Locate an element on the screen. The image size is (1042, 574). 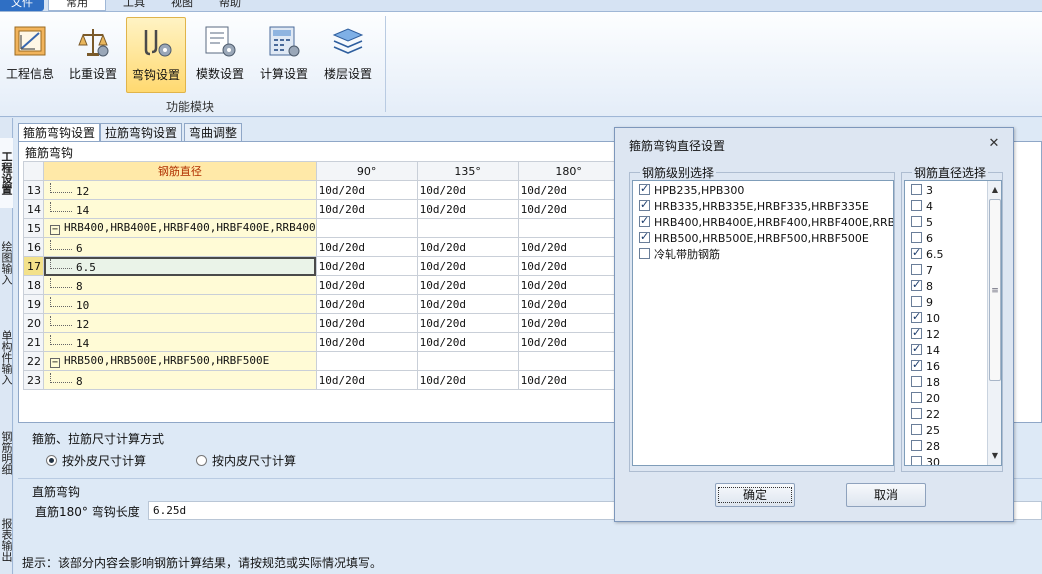
table-row: 14 14 10d/20d 10d/20d 10d/20d is located at coordinates (321, 209).